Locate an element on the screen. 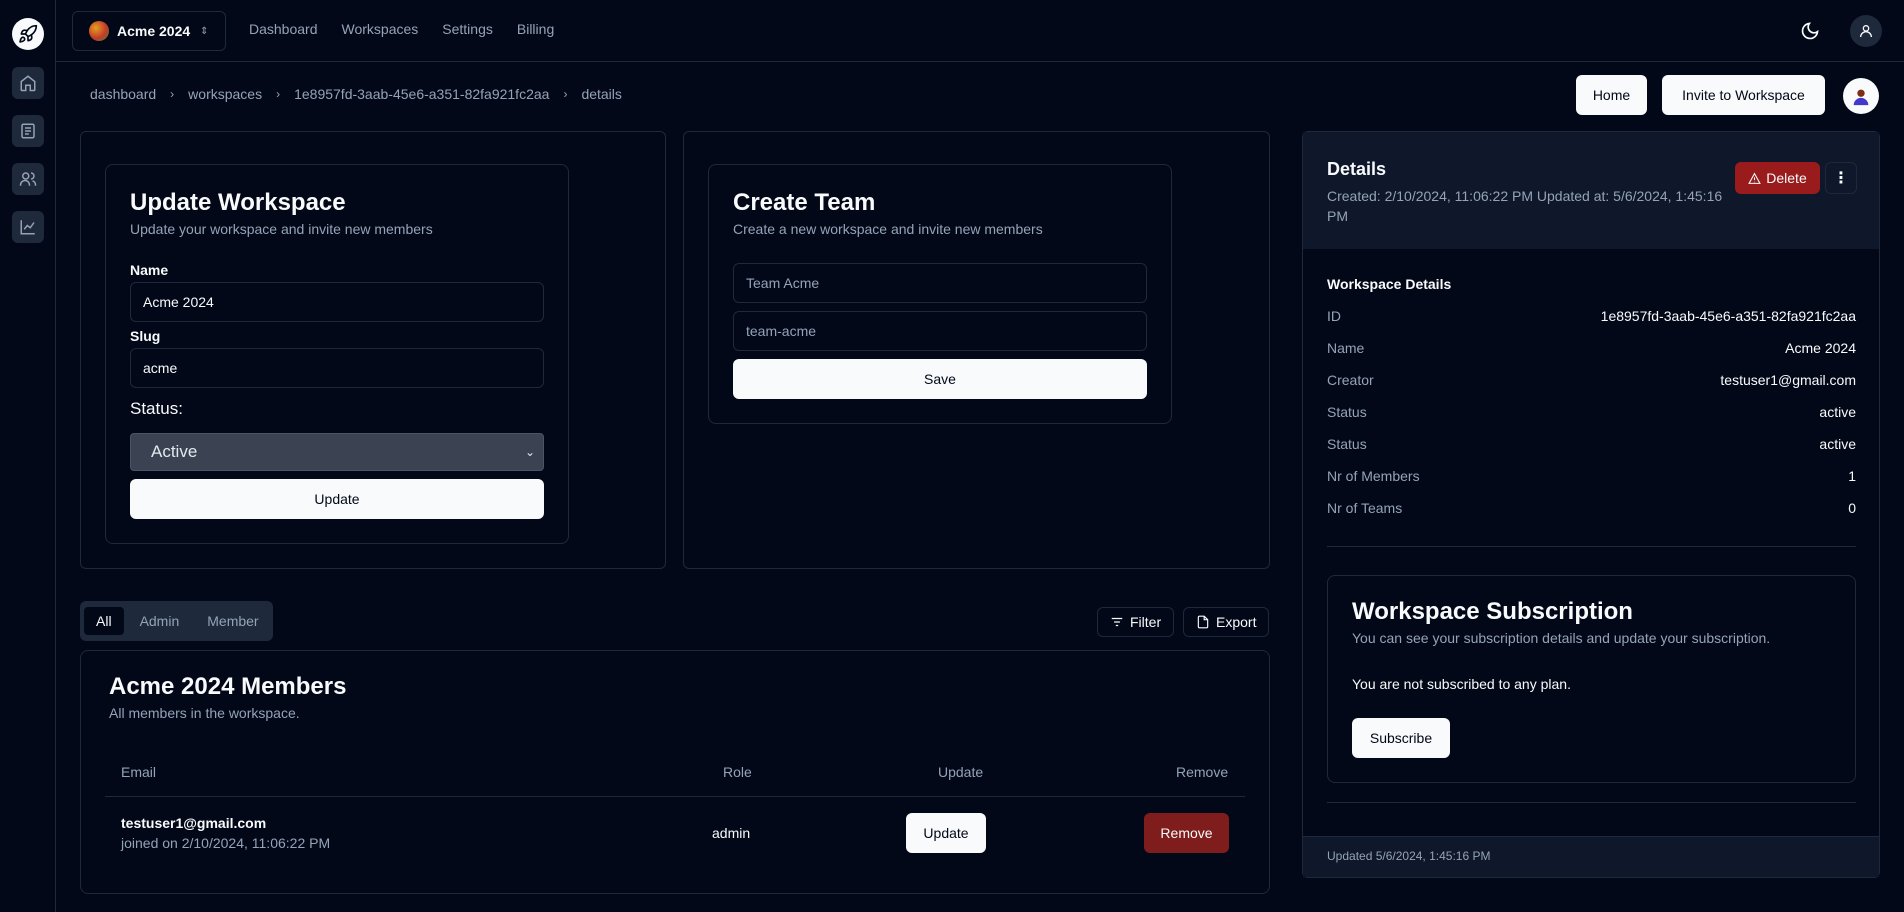 The image size is (1904, 912). tab-all: All is located at coordinates (104, 621).